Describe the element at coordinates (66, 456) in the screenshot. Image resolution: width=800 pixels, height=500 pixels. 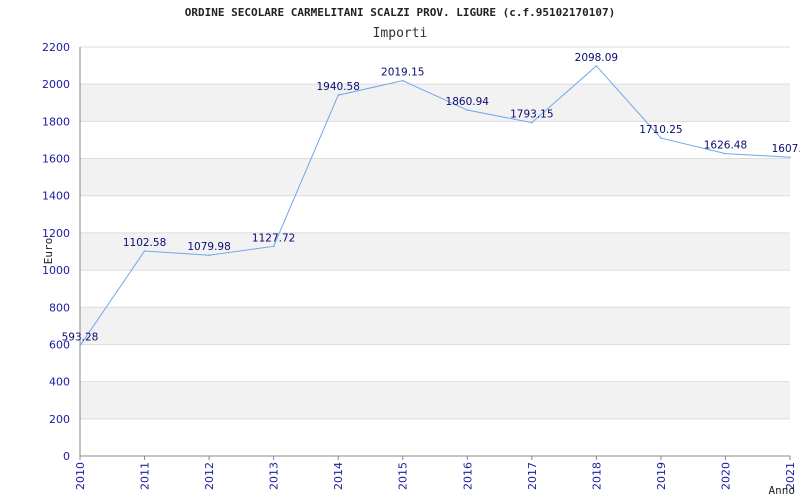
I see `y-tick-label: 0` at that location.